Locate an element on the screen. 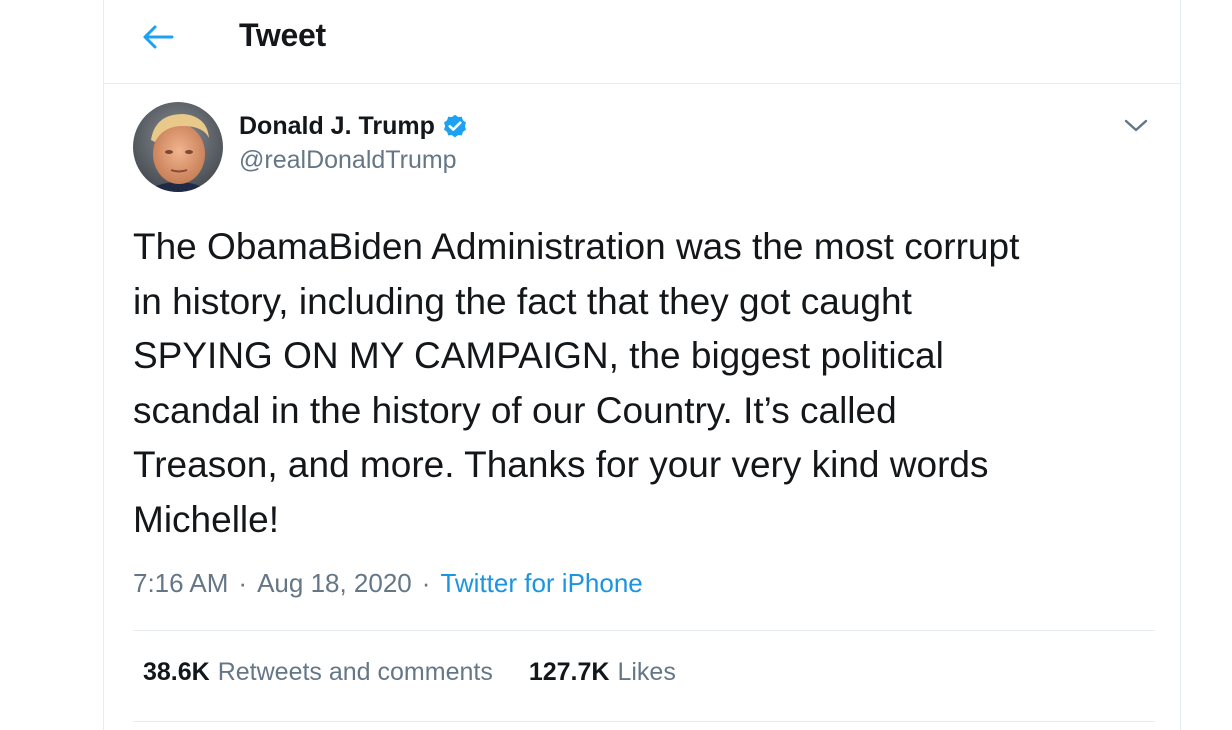  retweets-stat: 38.6K Retweets and comments is located at coordinates (318, 672).